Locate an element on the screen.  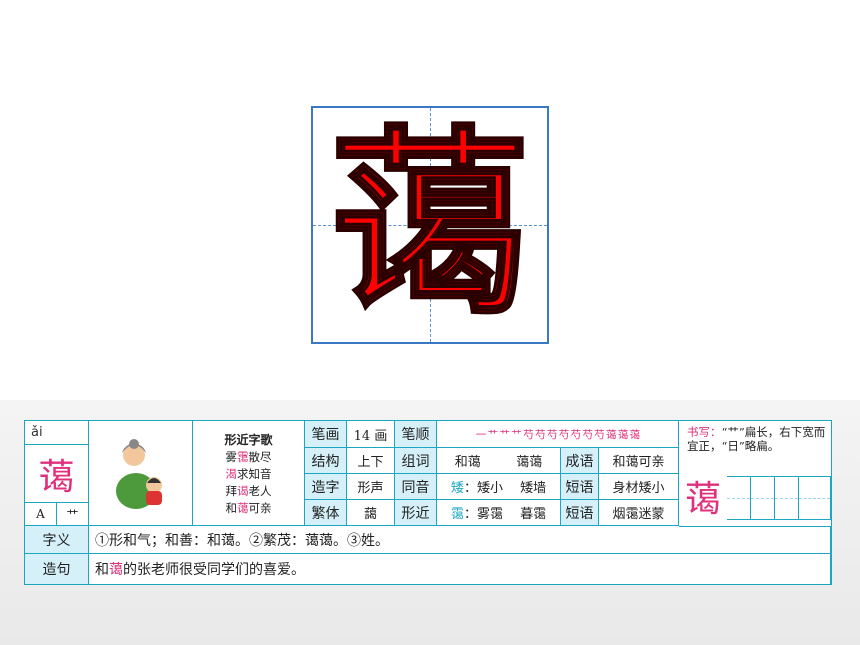
radical: 艹 is located at coordinates (73, 514).